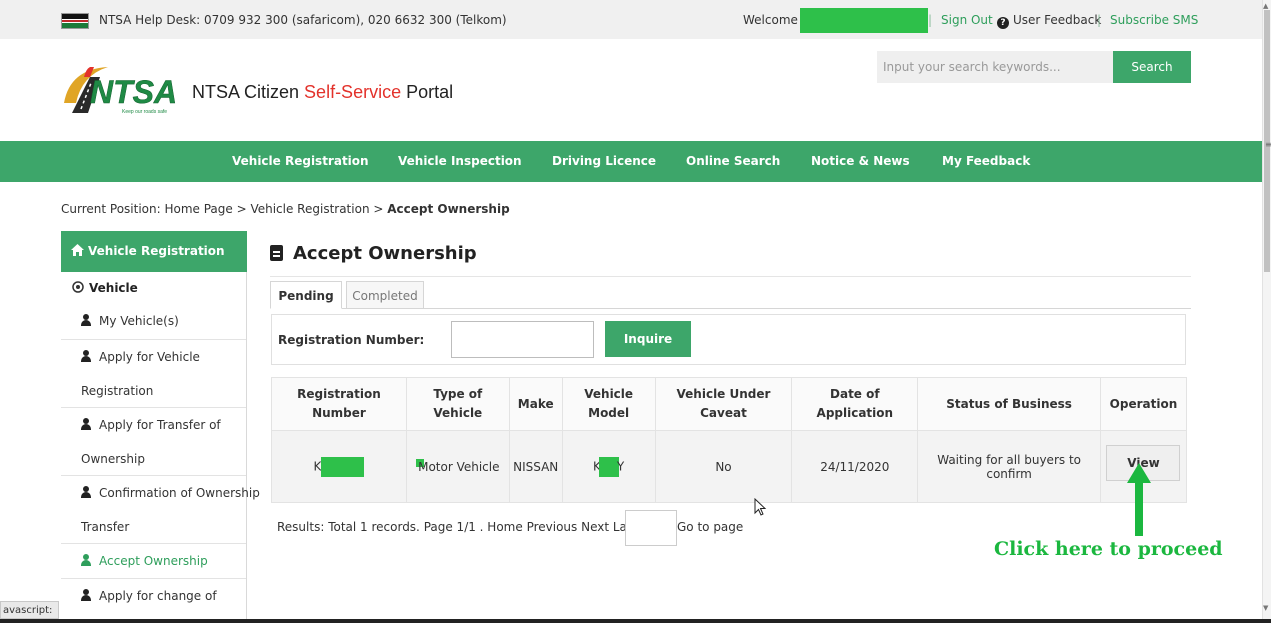 The width and height of the screenshot is (1271, 623). I want to click on nav-vehicle-inspection: Vehicle Inspection, so click(460, 161).